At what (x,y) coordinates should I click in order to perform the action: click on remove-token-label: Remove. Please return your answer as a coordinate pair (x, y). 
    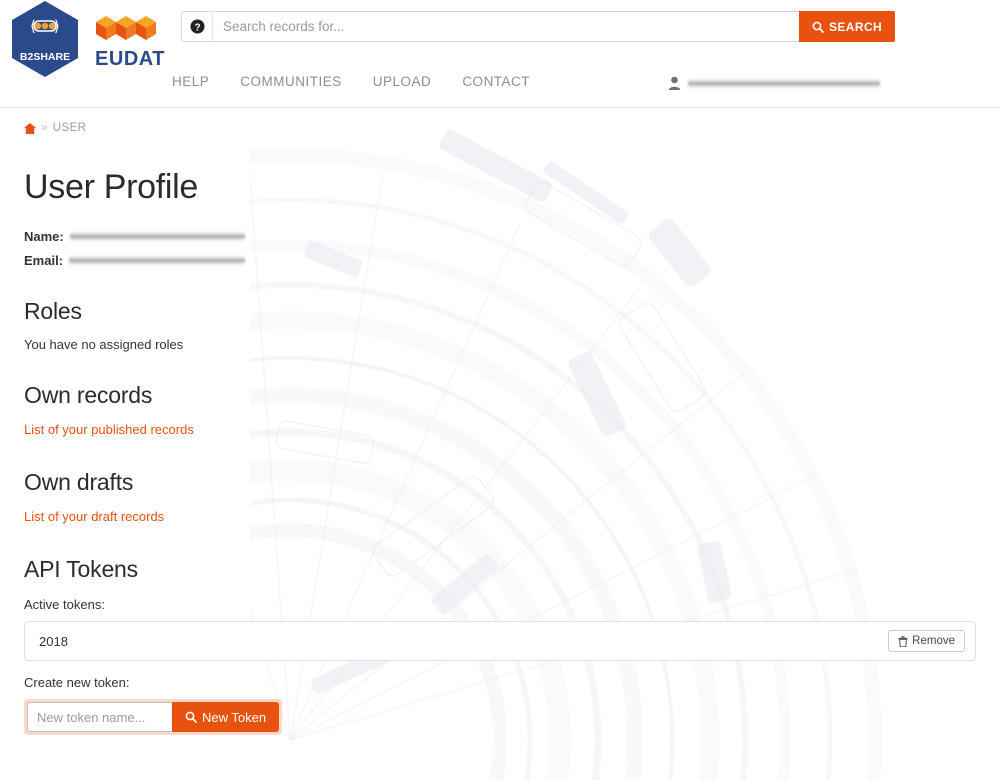
    Looking at the image, I should click on (933, 641).